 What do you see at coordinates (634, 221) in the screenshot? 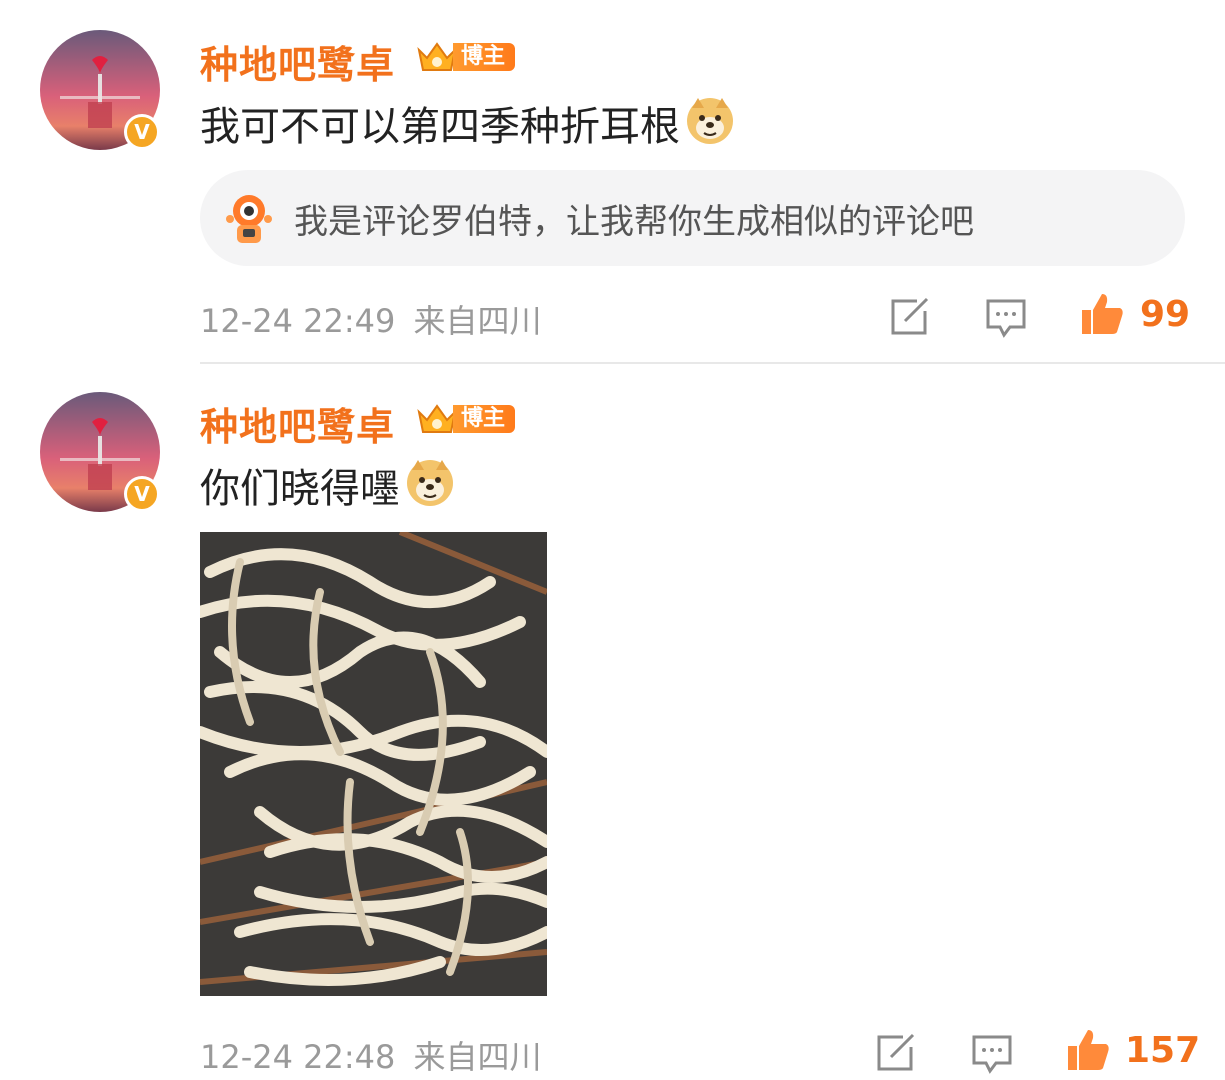
I see `ai-prompt-text: 我是评论罗伯特，让我帮你生成相似的评论吧` at bounding box center [634, 221].